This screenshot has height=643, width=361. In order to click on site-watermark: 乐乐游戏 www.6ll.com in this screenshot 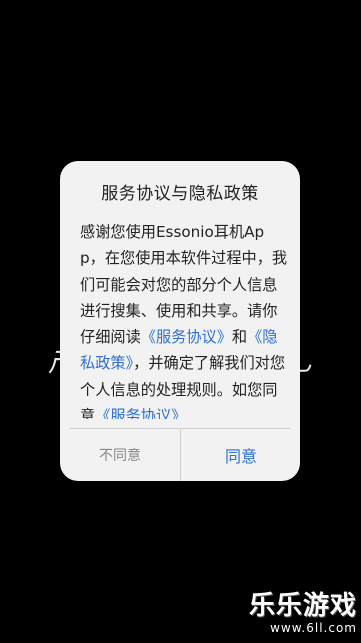, I will do `click(297, 616)`.